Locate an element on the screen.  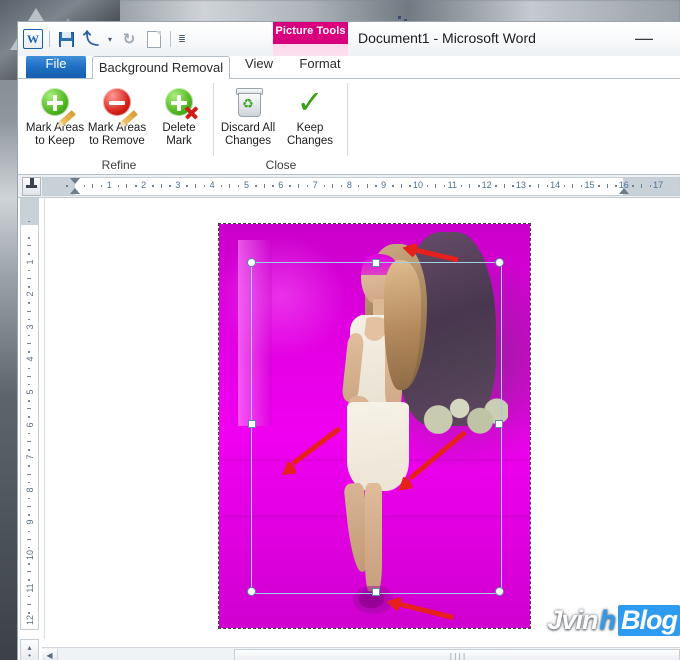
tab-stop-selector is located at coordinates (31, 186).